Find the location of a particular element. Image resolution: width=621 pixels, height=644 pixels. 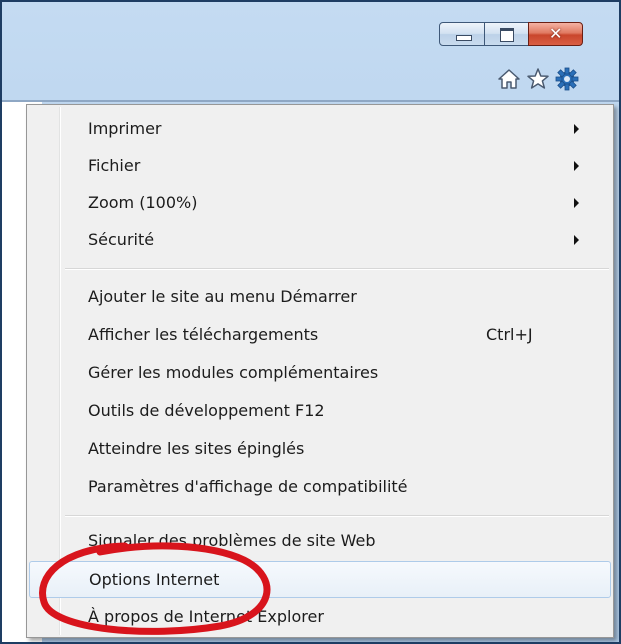

maximize-icon is located at coordinates (507, 35).